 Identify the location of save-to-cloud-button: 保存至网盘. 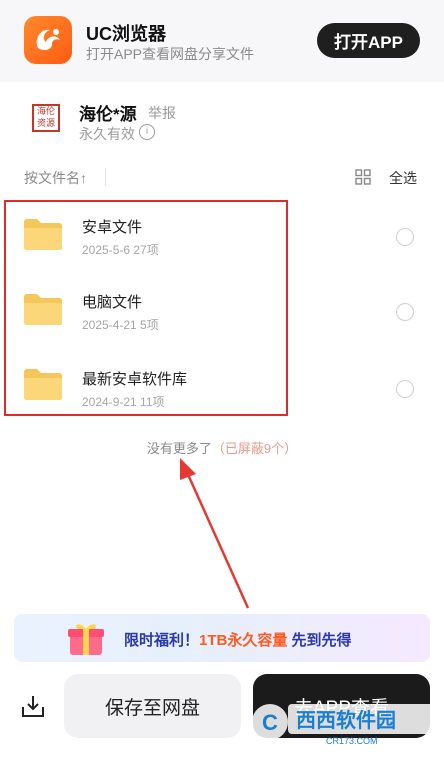
(152, 706).